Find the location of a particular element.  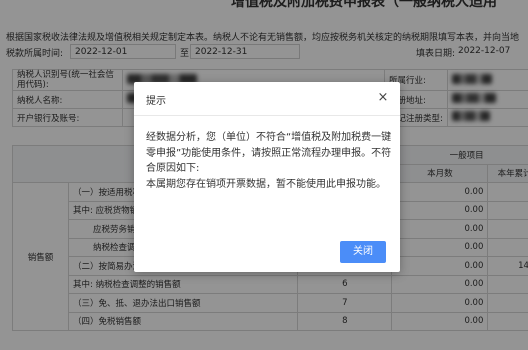

dialog-message-reason: 本属期您存在销项开票数据，暂不能使用此申报功能。 is located at coordinates (266, 184).